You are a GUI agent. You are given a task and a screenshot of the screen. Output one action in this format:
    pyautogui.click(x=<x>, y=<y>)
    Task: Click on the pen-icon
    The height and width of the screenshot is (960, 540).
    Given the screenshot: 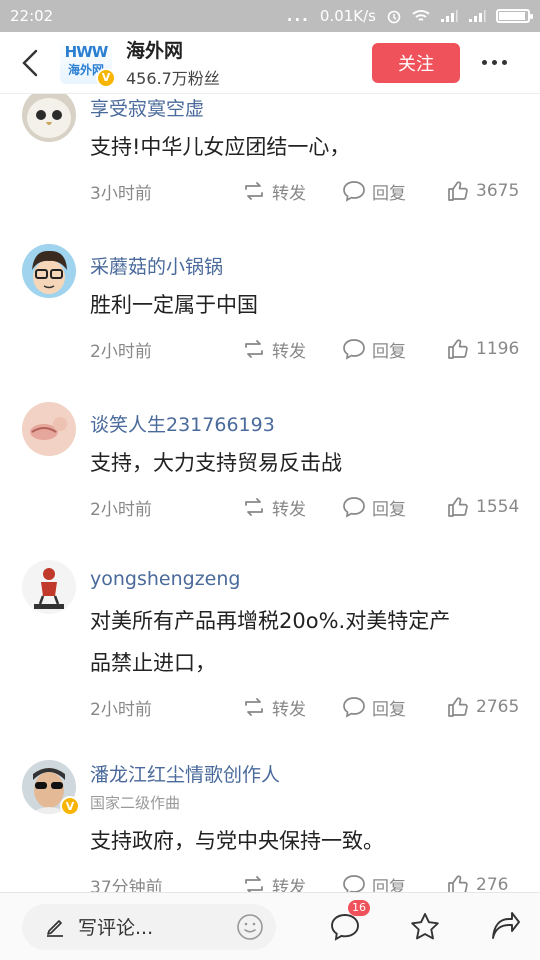 What is the action you would take?
    pyautogui.click(x=55, y=928)
    